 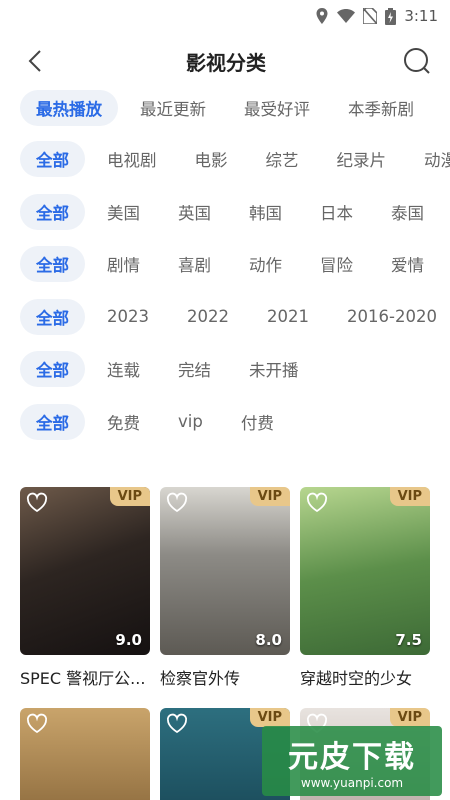 What do you see at coordinates (225, 571) in the screenshot?
I see `poster-image: VIP 8.0` at bounding box center [225, 571].